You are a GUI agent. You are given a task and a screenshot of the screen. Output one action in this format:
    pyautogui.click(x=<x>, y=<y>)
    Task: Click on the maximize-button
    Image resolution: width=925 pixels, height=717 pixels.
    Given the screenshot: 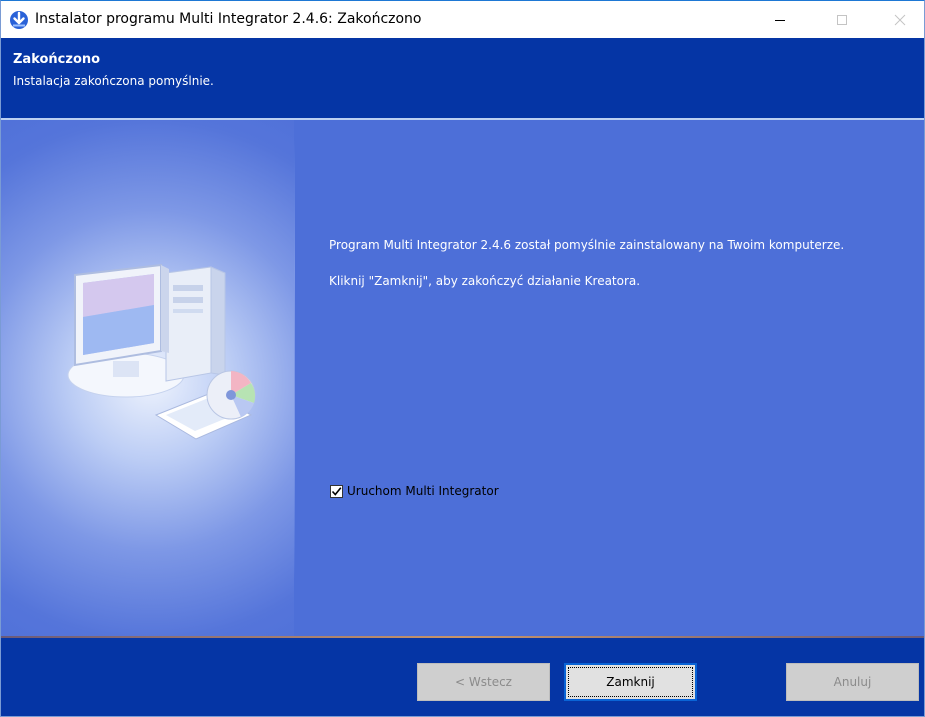 What is the action you would take?
    pyautogui.click(x=842, y=19)
    